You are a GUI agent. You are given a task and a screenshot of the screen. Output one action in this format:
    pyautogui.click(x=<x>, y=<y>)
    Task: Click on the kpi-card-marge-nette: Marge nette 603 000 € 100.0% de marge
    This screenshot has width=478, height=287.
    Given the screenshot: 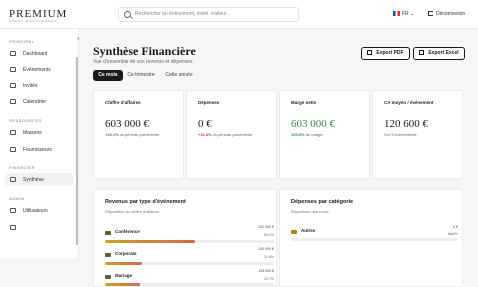 What is the action you would take?
    pyautogui.click(x=324, y=134)
    